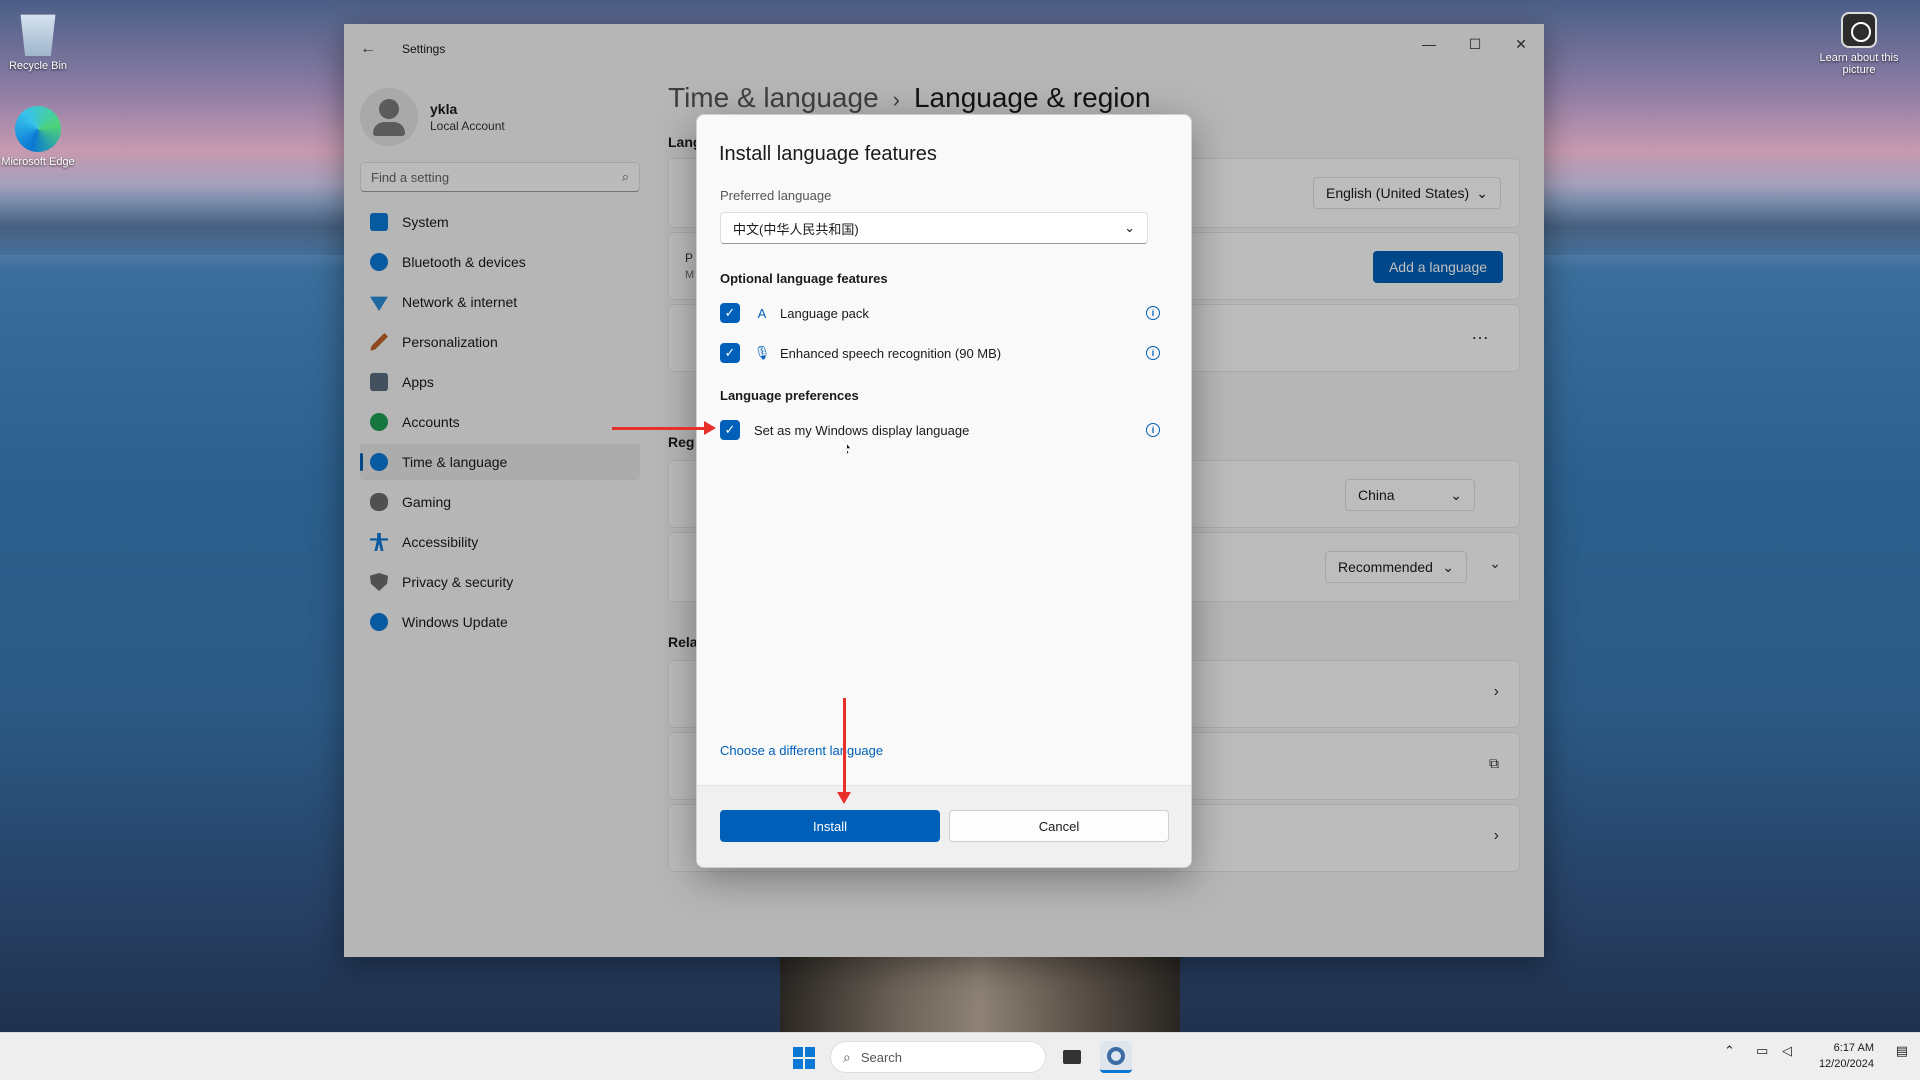  What do you see at coordinates (1059, 826) in the screenshot?
I see `cancel-button: Cancel` at bounding box center [1059, 826].